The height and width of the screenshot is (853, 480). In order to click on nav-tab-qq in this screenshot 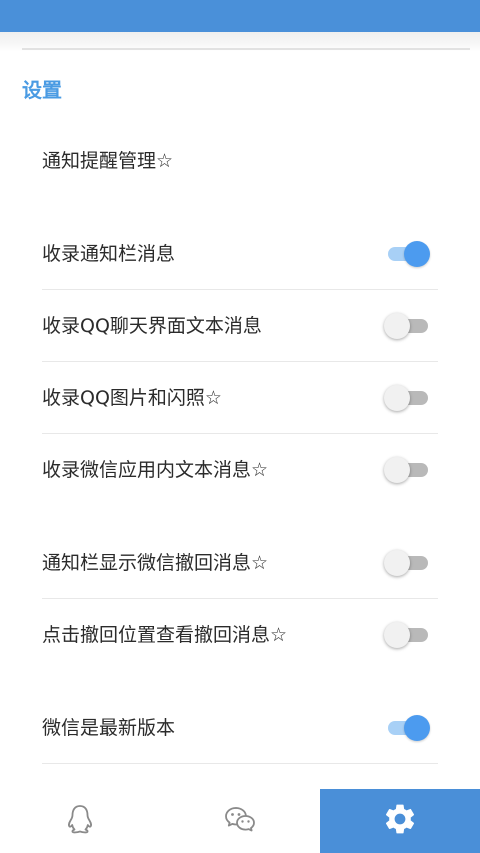, I will do `click(80, 821)`.